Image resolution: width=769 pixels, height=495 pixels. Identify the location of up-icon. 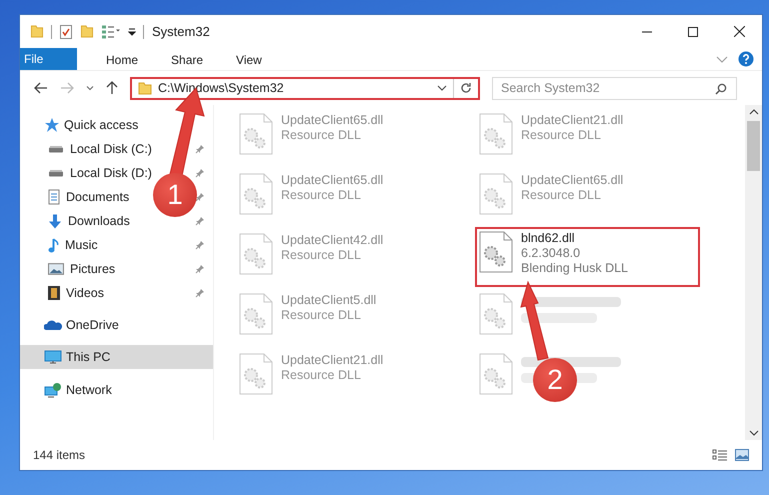
(112, 88).